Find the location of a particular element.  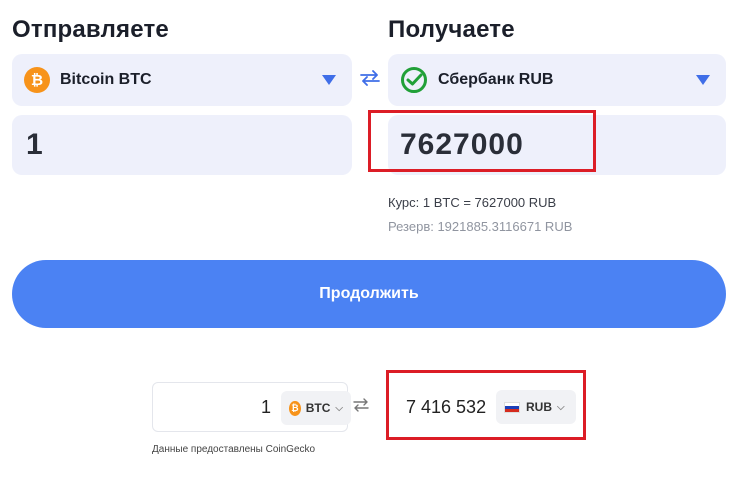

sberbank-logo-icon is located at coordinates (414, 80).